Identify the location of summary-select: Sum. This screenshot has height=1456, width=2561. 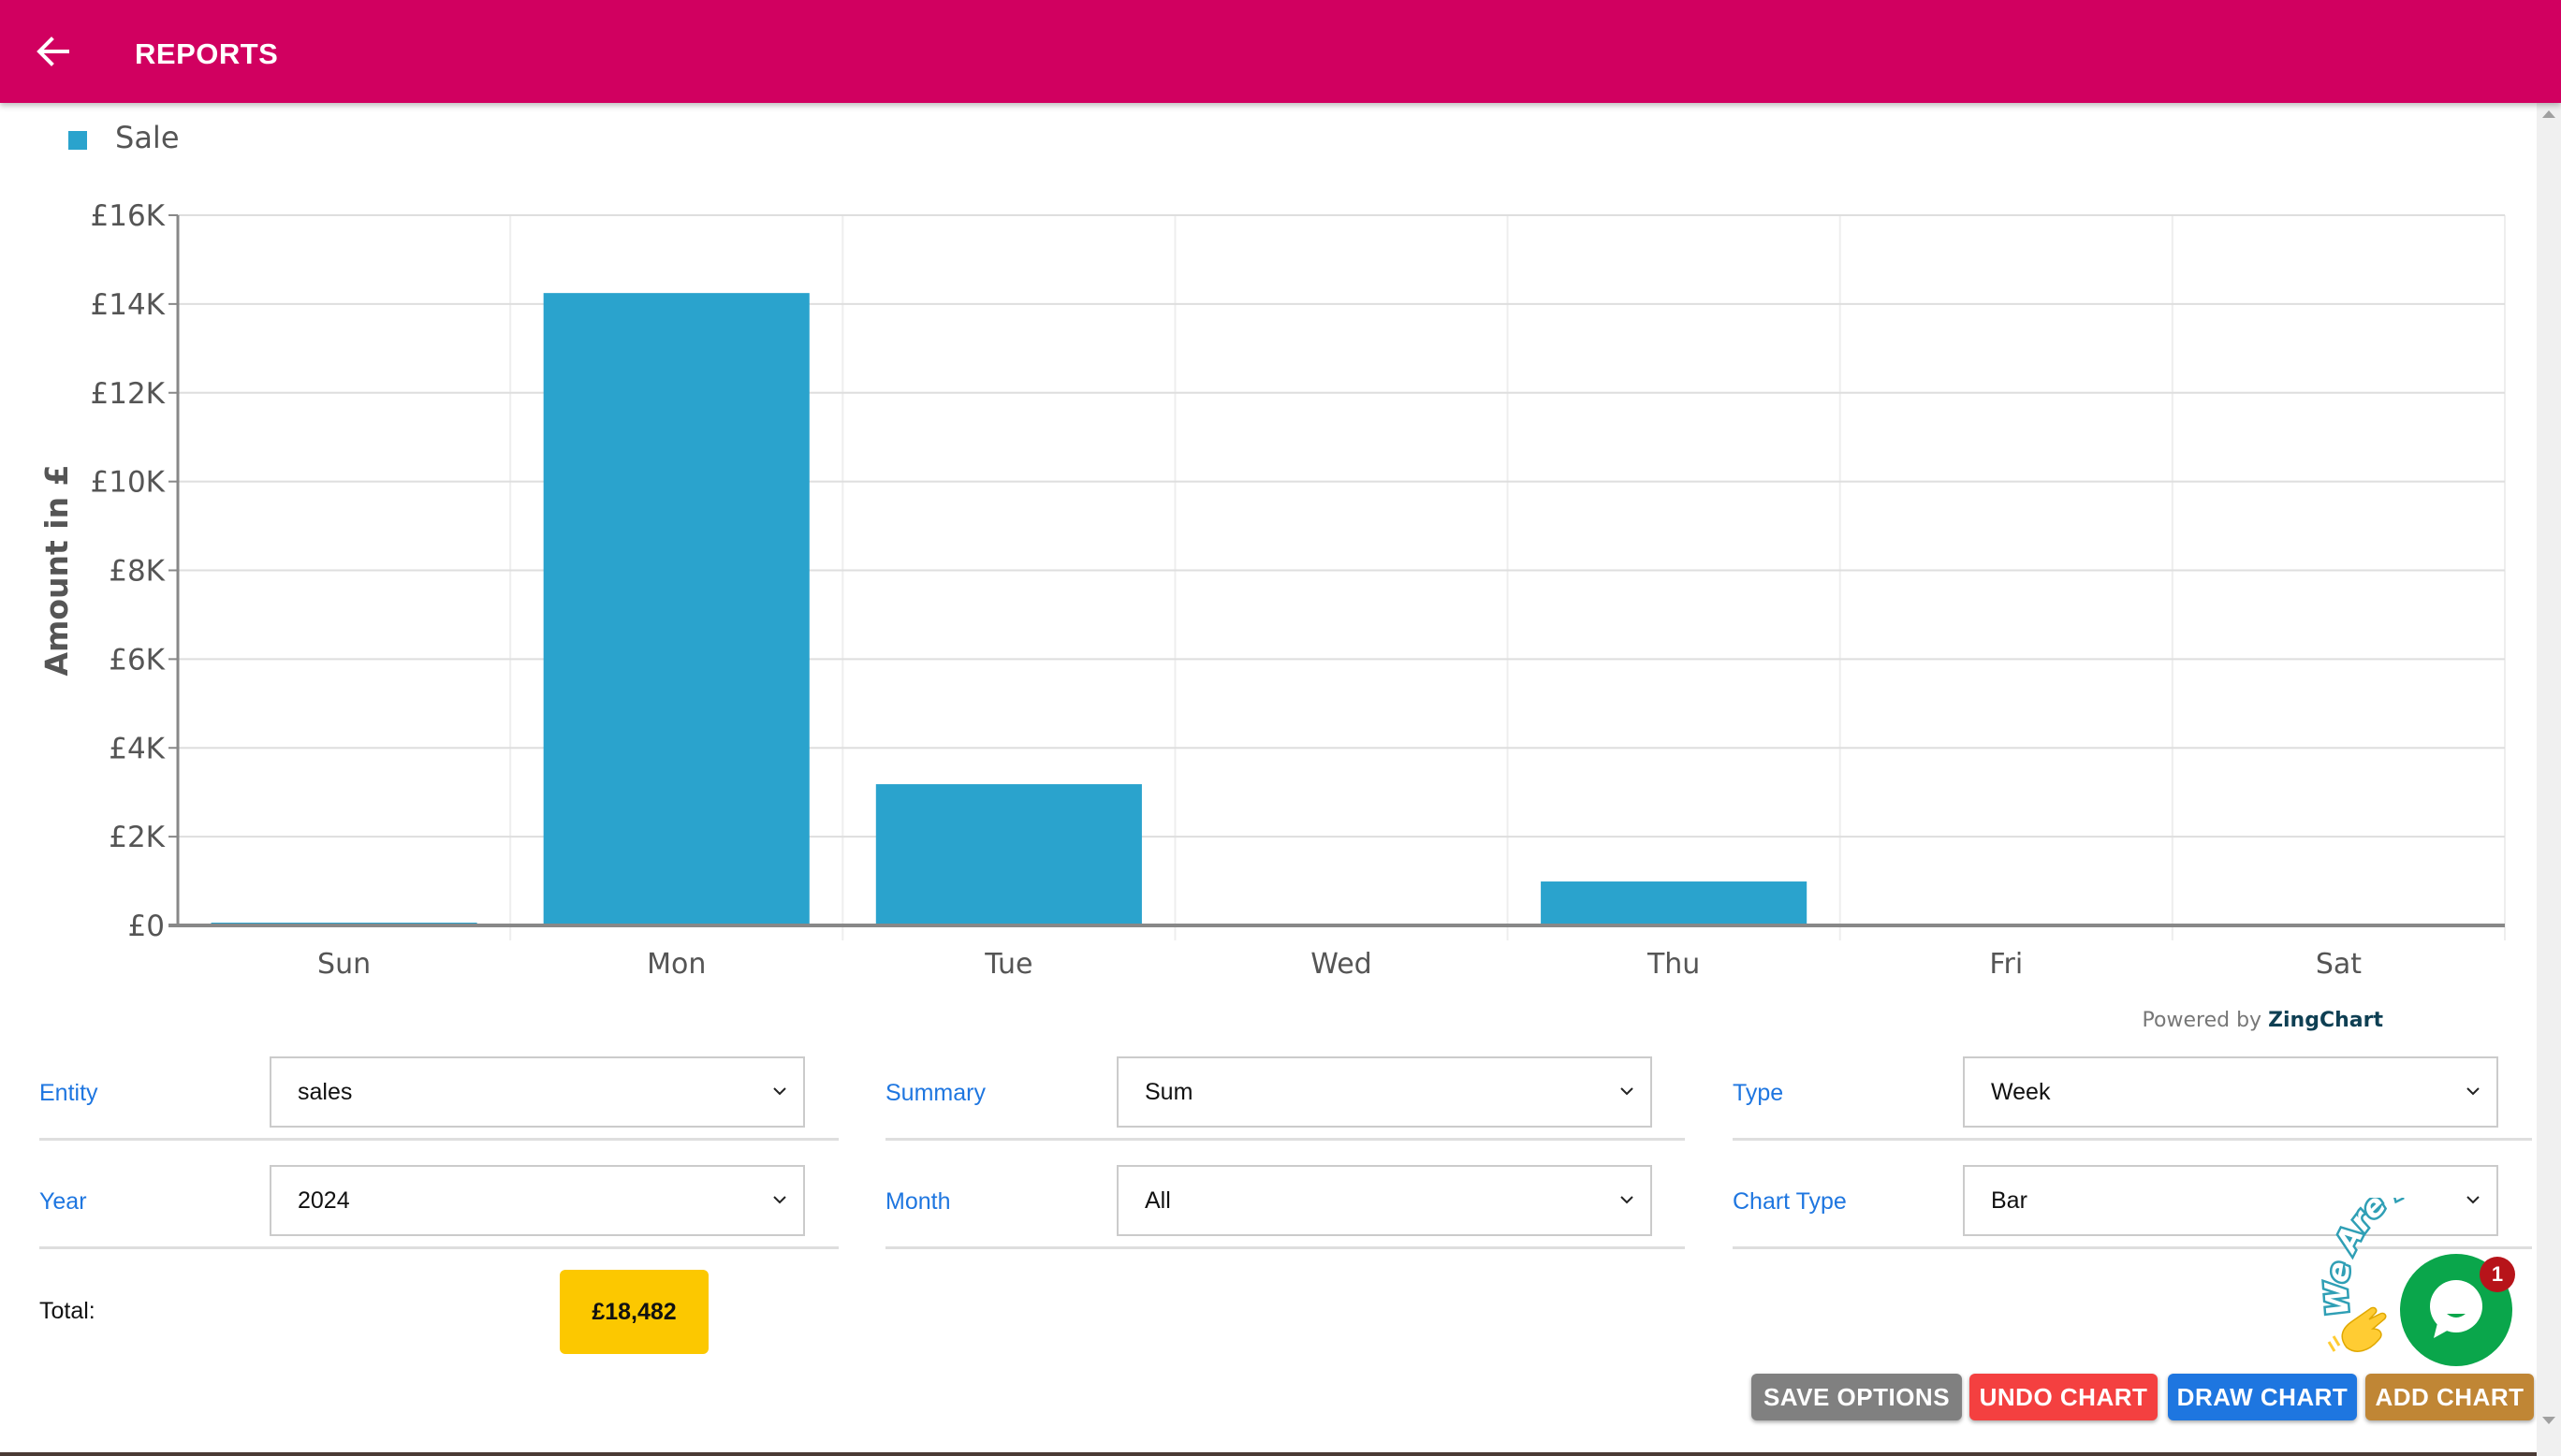
(1384, 1092).